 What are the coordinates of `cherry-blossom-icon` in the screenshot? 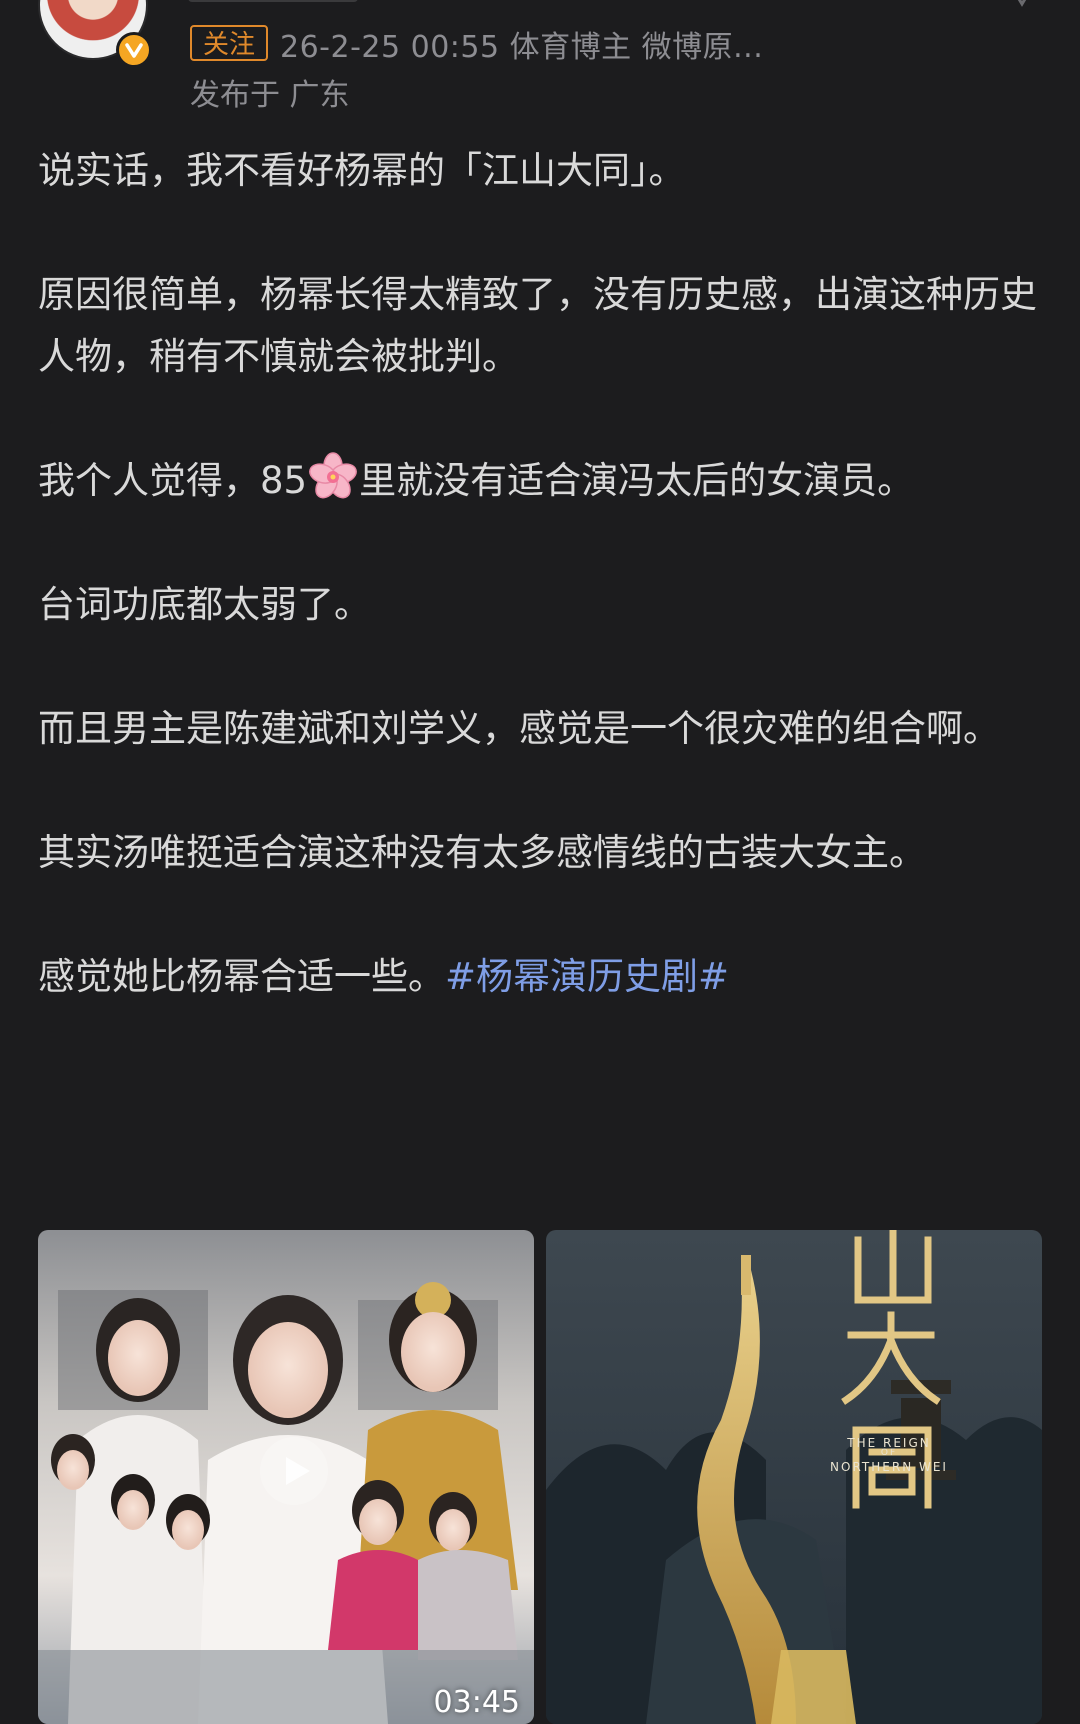 It's located at (333, 475).